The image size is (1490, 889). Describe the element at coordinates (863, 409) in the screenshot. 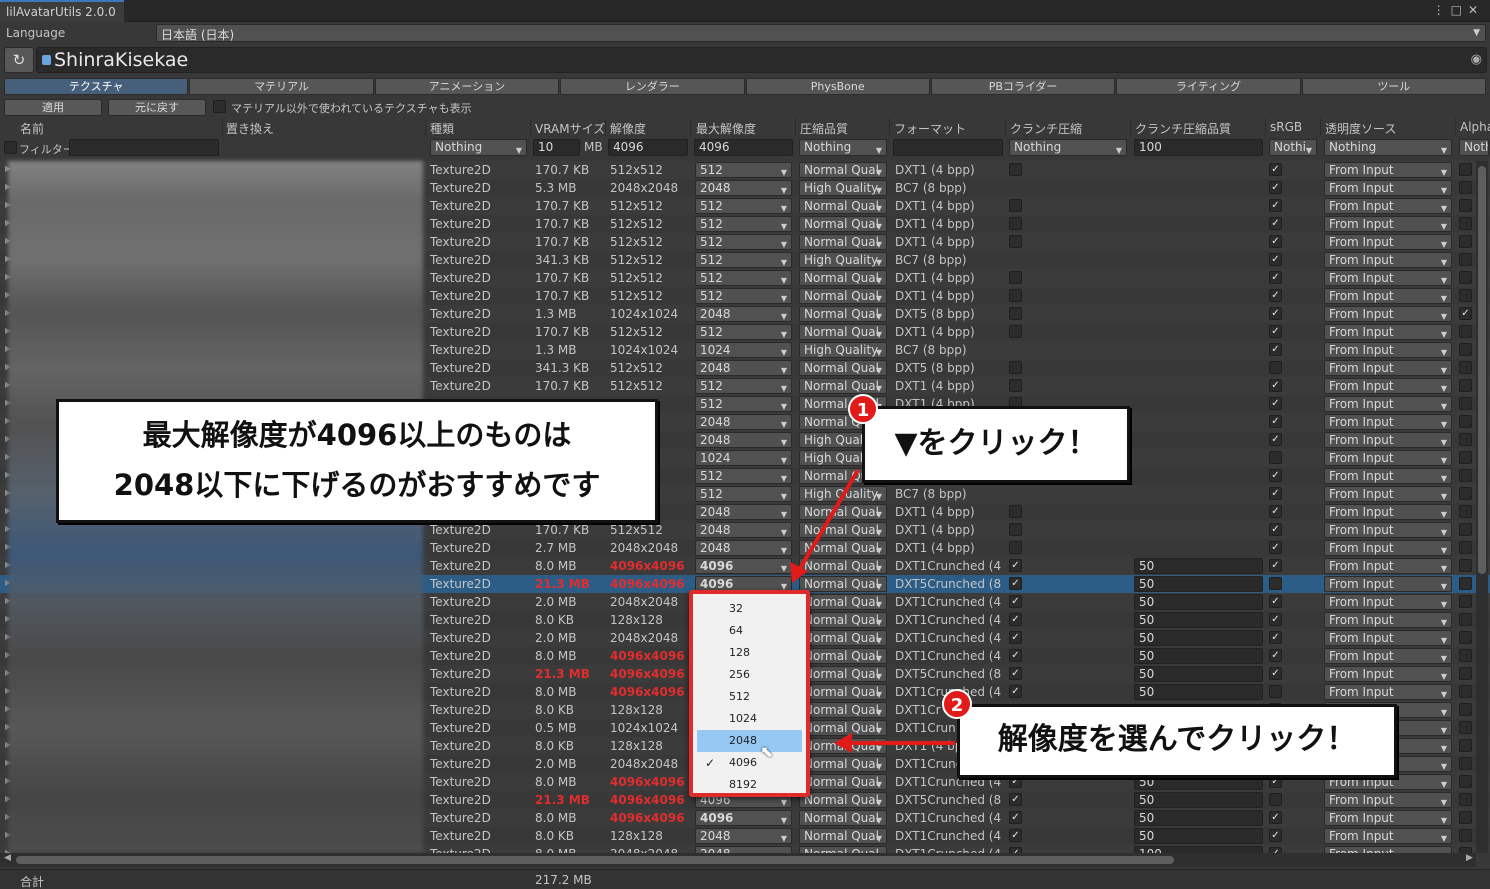

I see `step1-badge: 1` at that location.